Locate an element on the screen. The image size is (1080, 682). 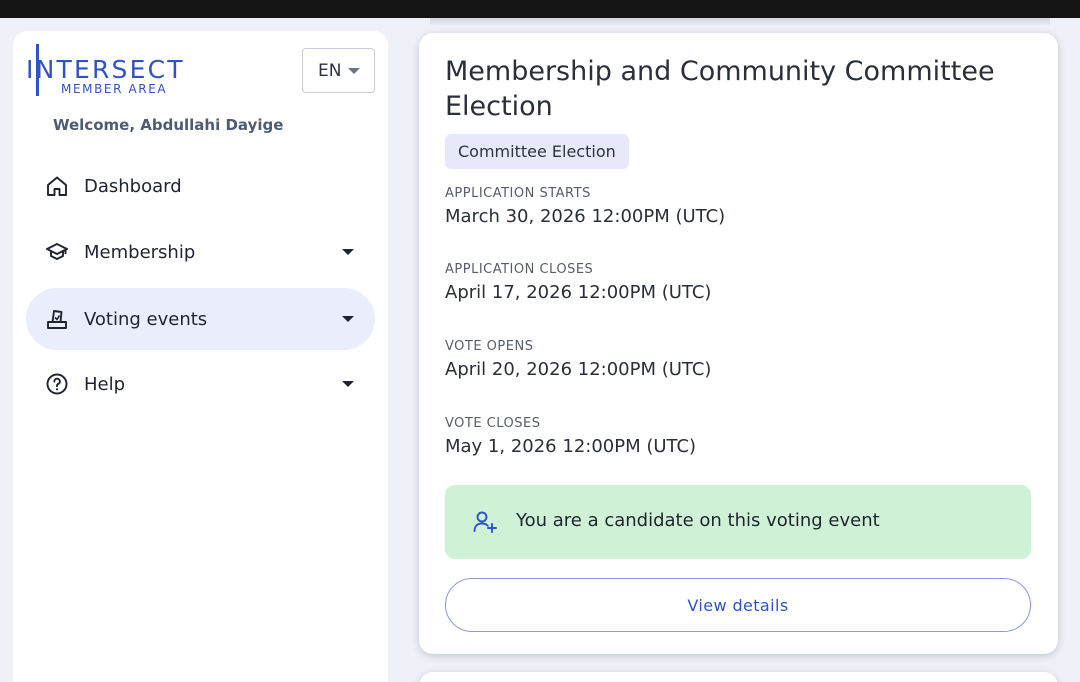
vote-closes-label: VOTE CLOSES is located at coordinates (493, 423).